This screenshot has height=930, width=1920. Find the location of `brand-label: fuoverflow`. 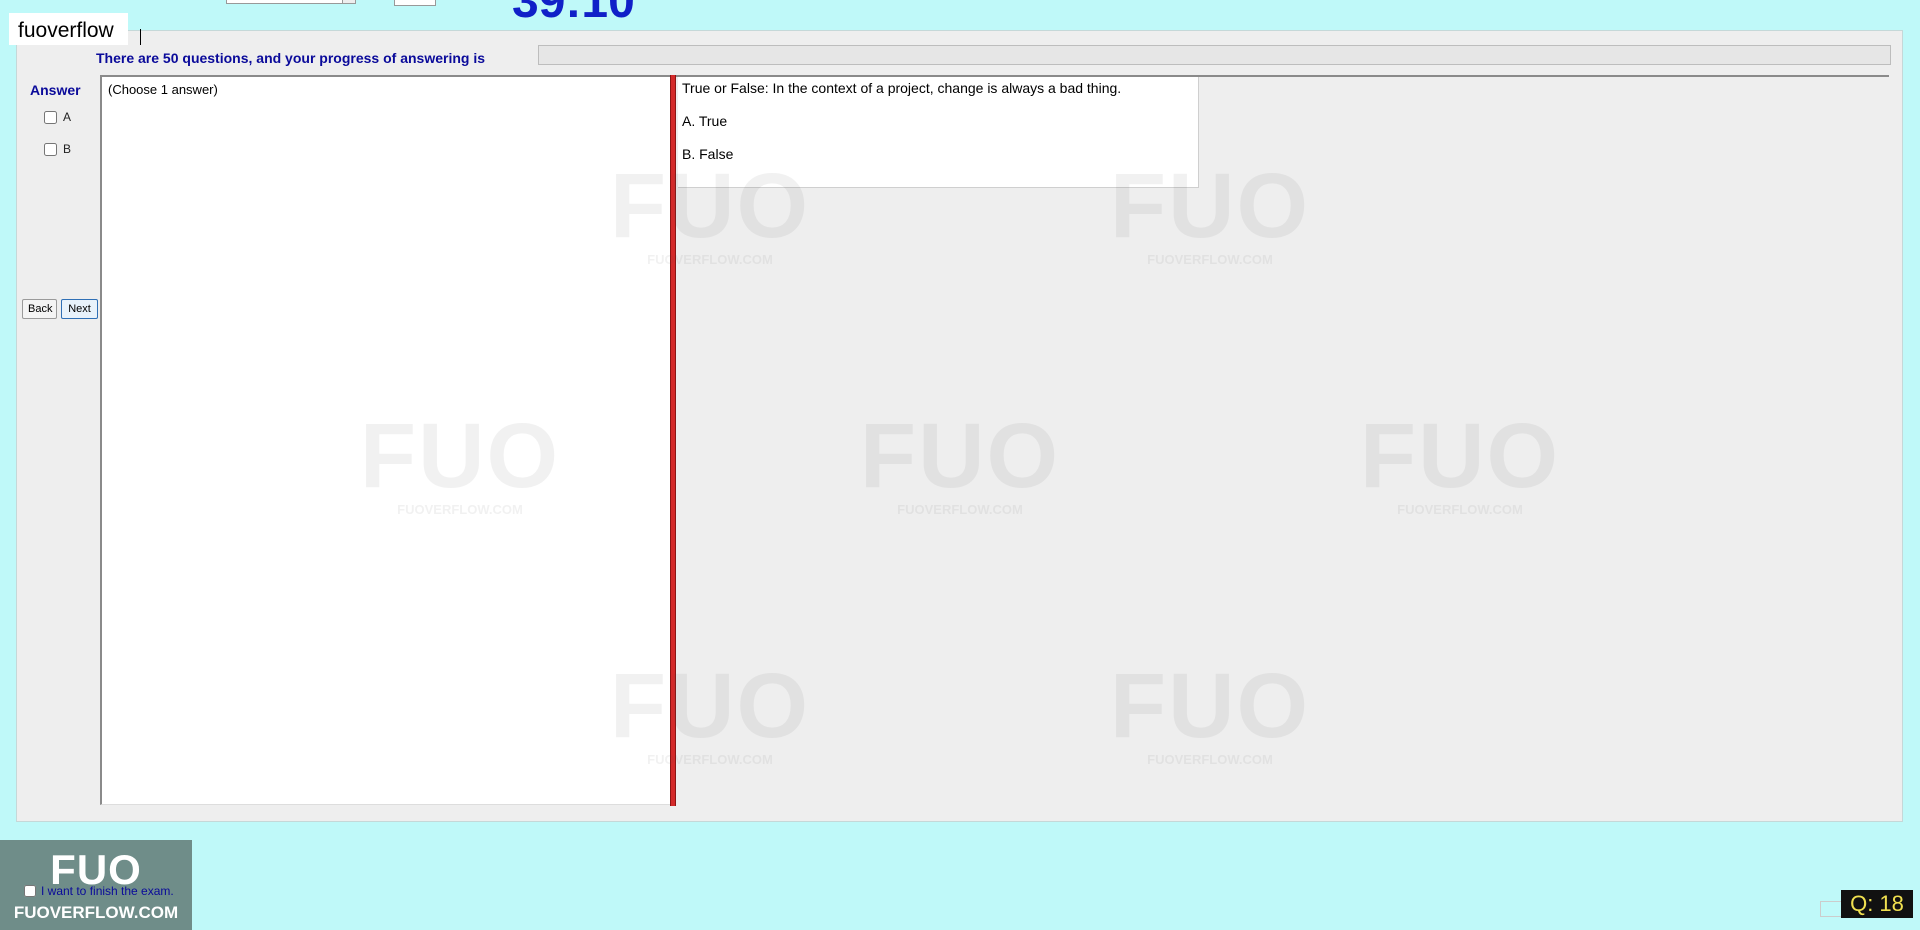

brand-label: fuoverflow is located at coordinates (68, 29).